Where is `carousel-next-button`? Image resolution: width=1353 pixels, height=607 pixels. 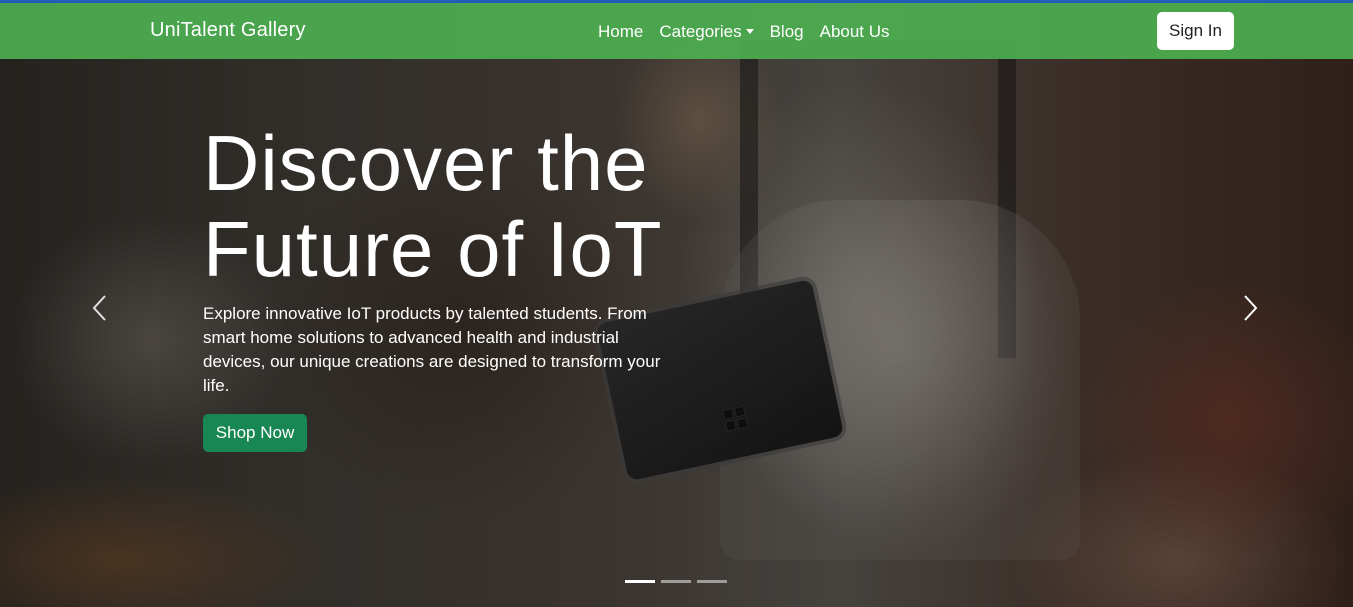
carousel-next-button is located at coordinates (1250, 308).